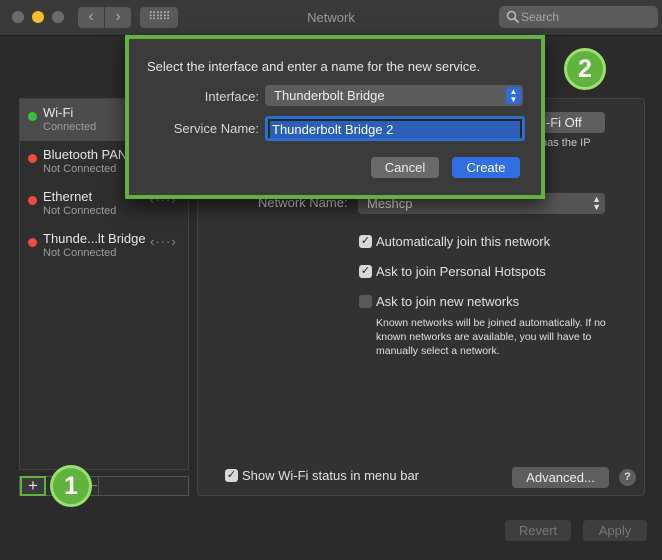  I want to click on service-name-field, so click(395, 128).